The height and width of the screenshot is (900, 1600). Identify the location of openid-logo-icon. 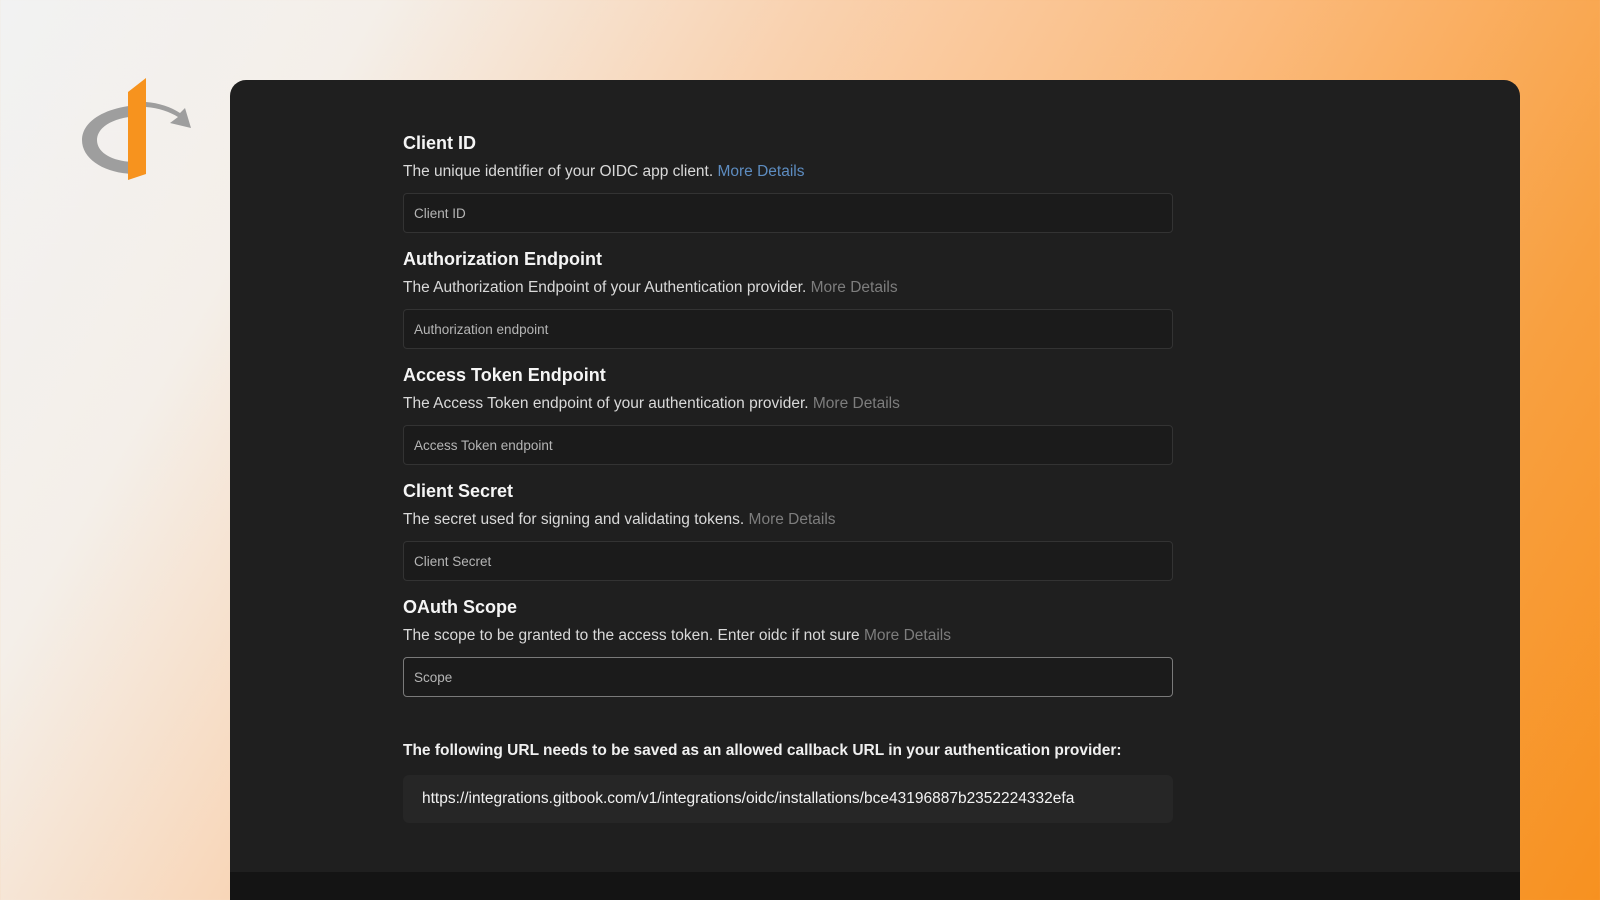
(136, 130).